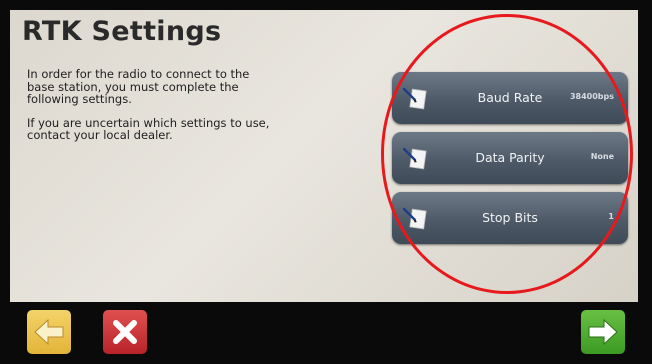 Image resolution: width=652 pixels, height=364 pixels. I want to click on back-button, so click(49, 332).